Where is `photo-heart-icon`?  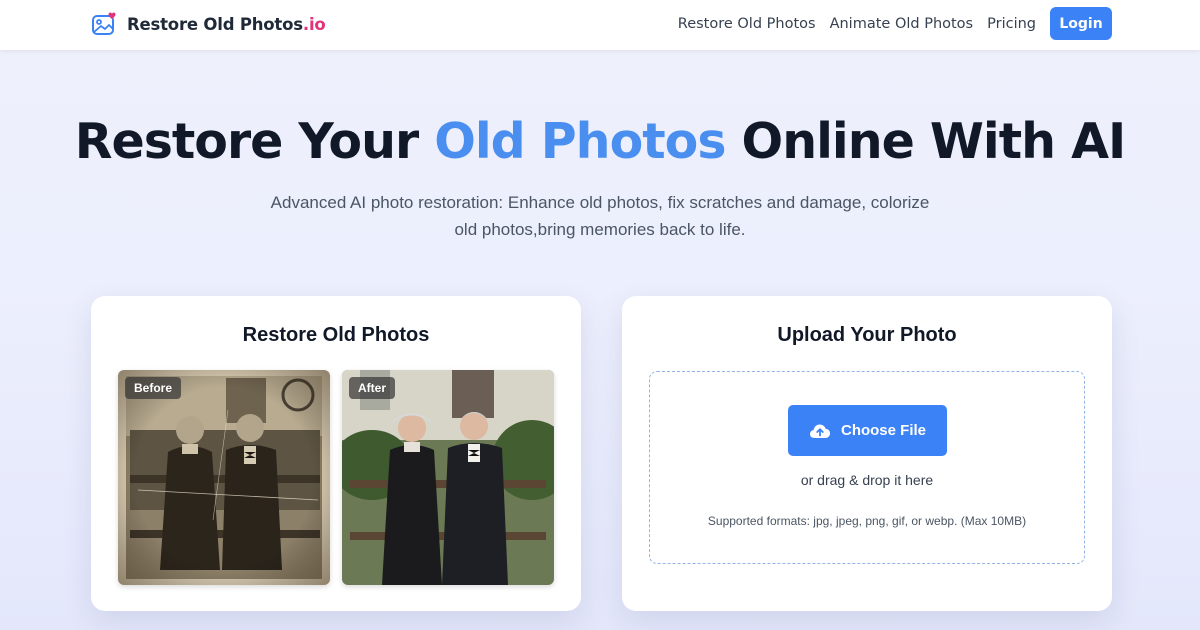 photo-heart-icon is located at coordinates (104, 23).